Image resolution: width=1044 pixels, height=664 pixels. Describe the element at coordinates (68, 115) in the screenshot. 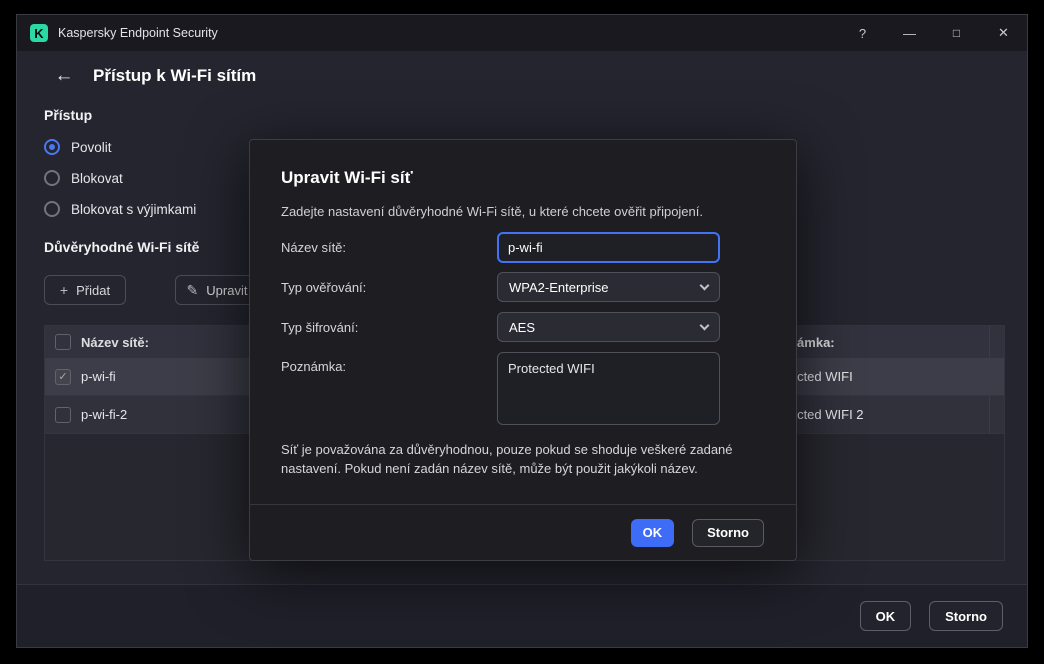

I see `access-heading: Přístup` at that location.